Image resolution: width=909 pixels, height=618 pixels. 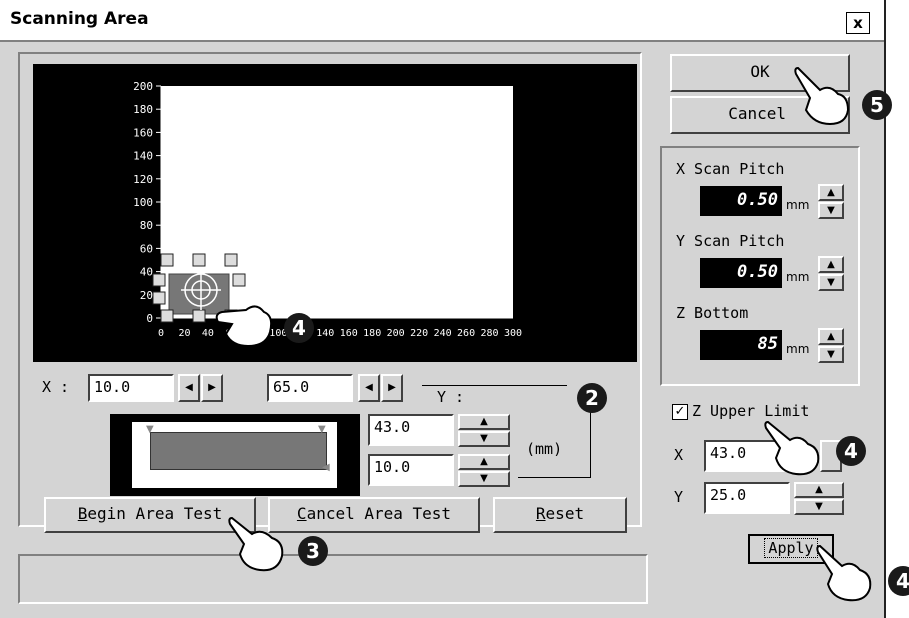 I want to click on x-tick-label: 240, so click(x=443, y=333).